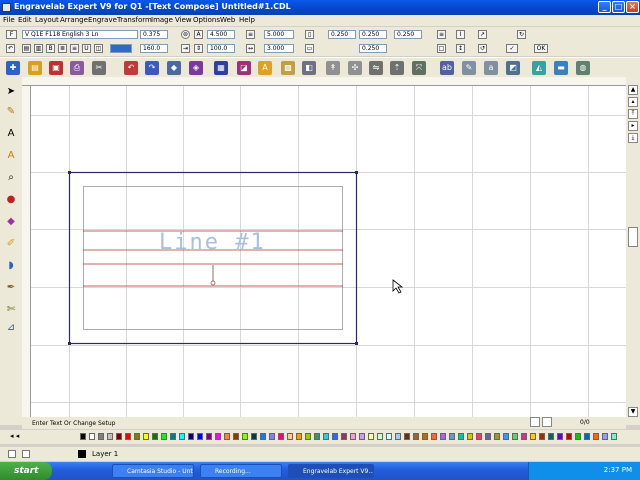 This screenshot has width=640, height=480. I want to click on start-button: start, so click(26, 471).